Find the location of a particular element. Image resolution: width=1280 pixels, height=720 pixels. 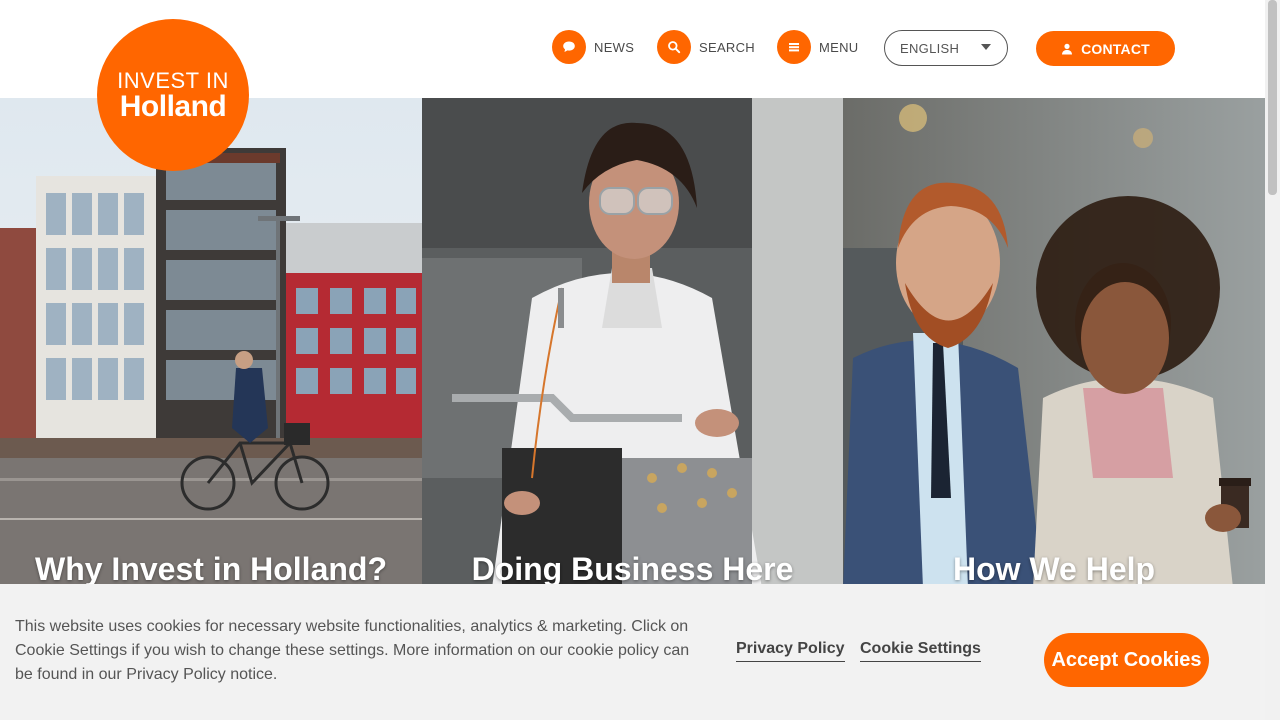

nav-menu: MENU is located at coordinates (817, 47).